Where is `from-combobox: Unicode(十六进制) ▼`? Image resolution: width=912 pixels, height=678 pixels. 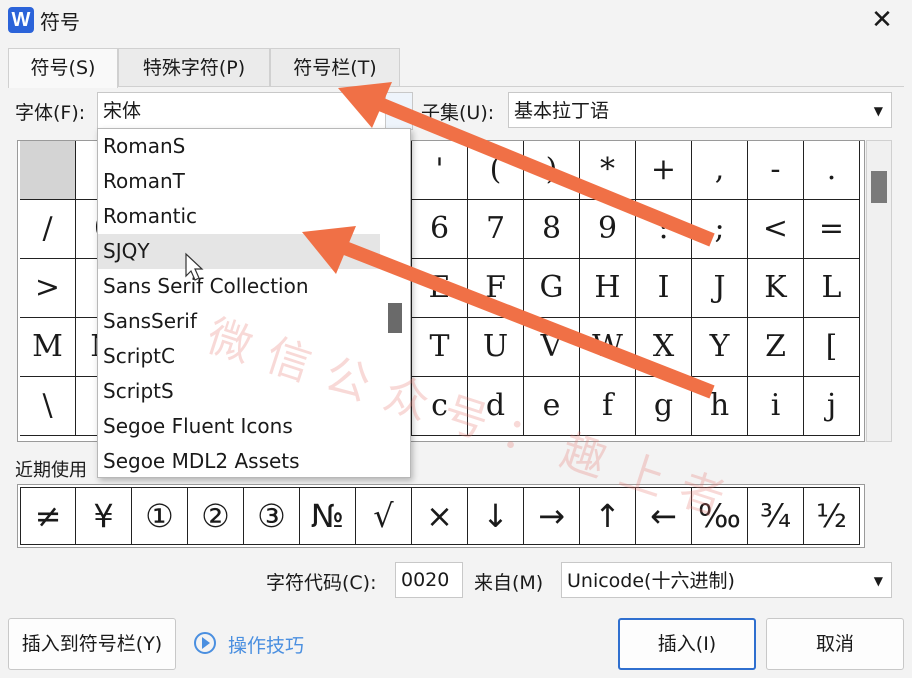 from-combobox: Unicode(十六进制) ▼ is located at coordinates (726, 580).